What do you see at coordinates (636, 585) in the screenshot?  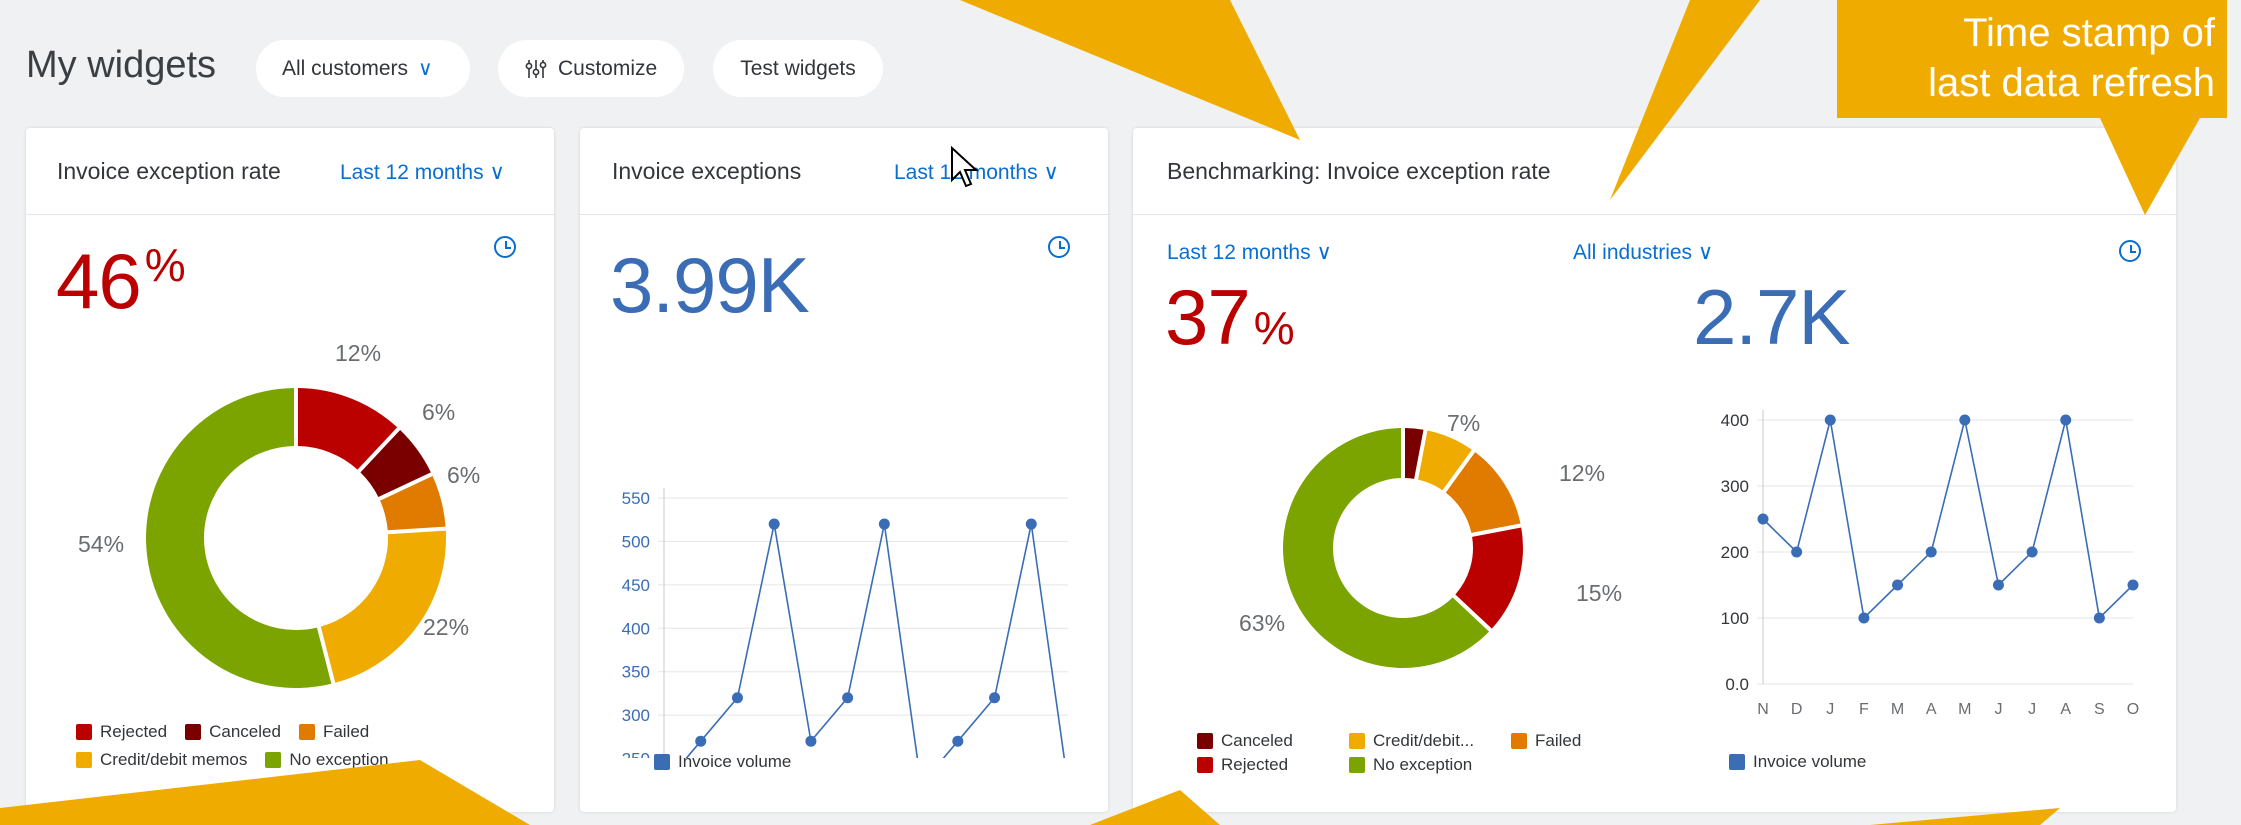 I see `y-tick-label: 450` at bounding box center [636, 585].